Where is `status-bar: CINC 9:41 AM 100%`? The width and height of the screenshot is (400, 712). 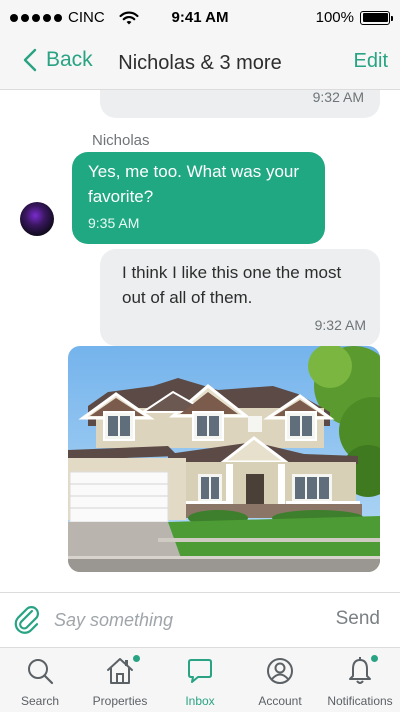
status-bar: CINC 9:41 AM 100% is located at coordinates (200, 18).